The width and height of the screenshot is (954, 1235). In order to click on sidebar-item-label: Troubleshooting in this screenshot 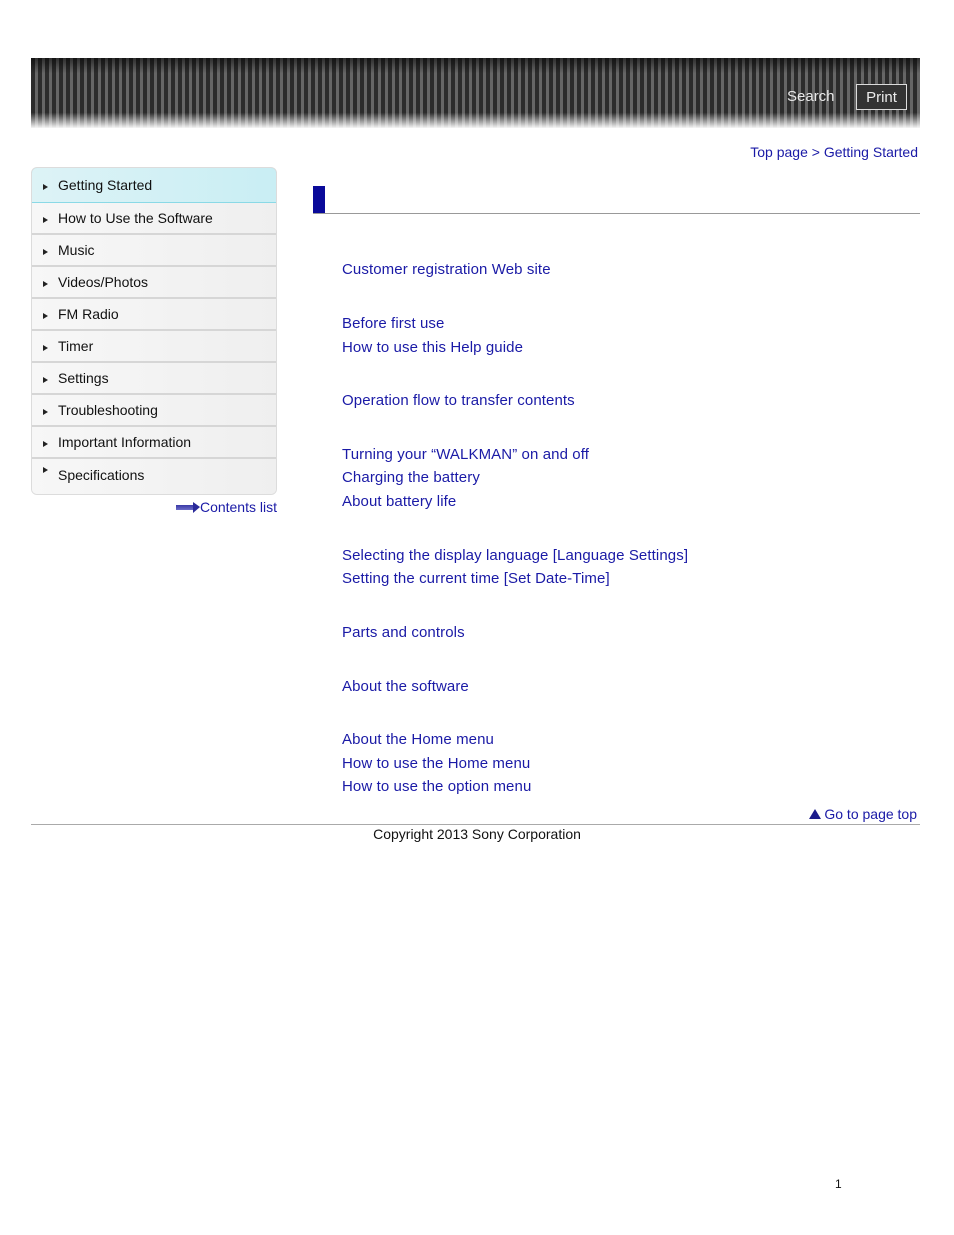, I will do `click(108, 410)`.